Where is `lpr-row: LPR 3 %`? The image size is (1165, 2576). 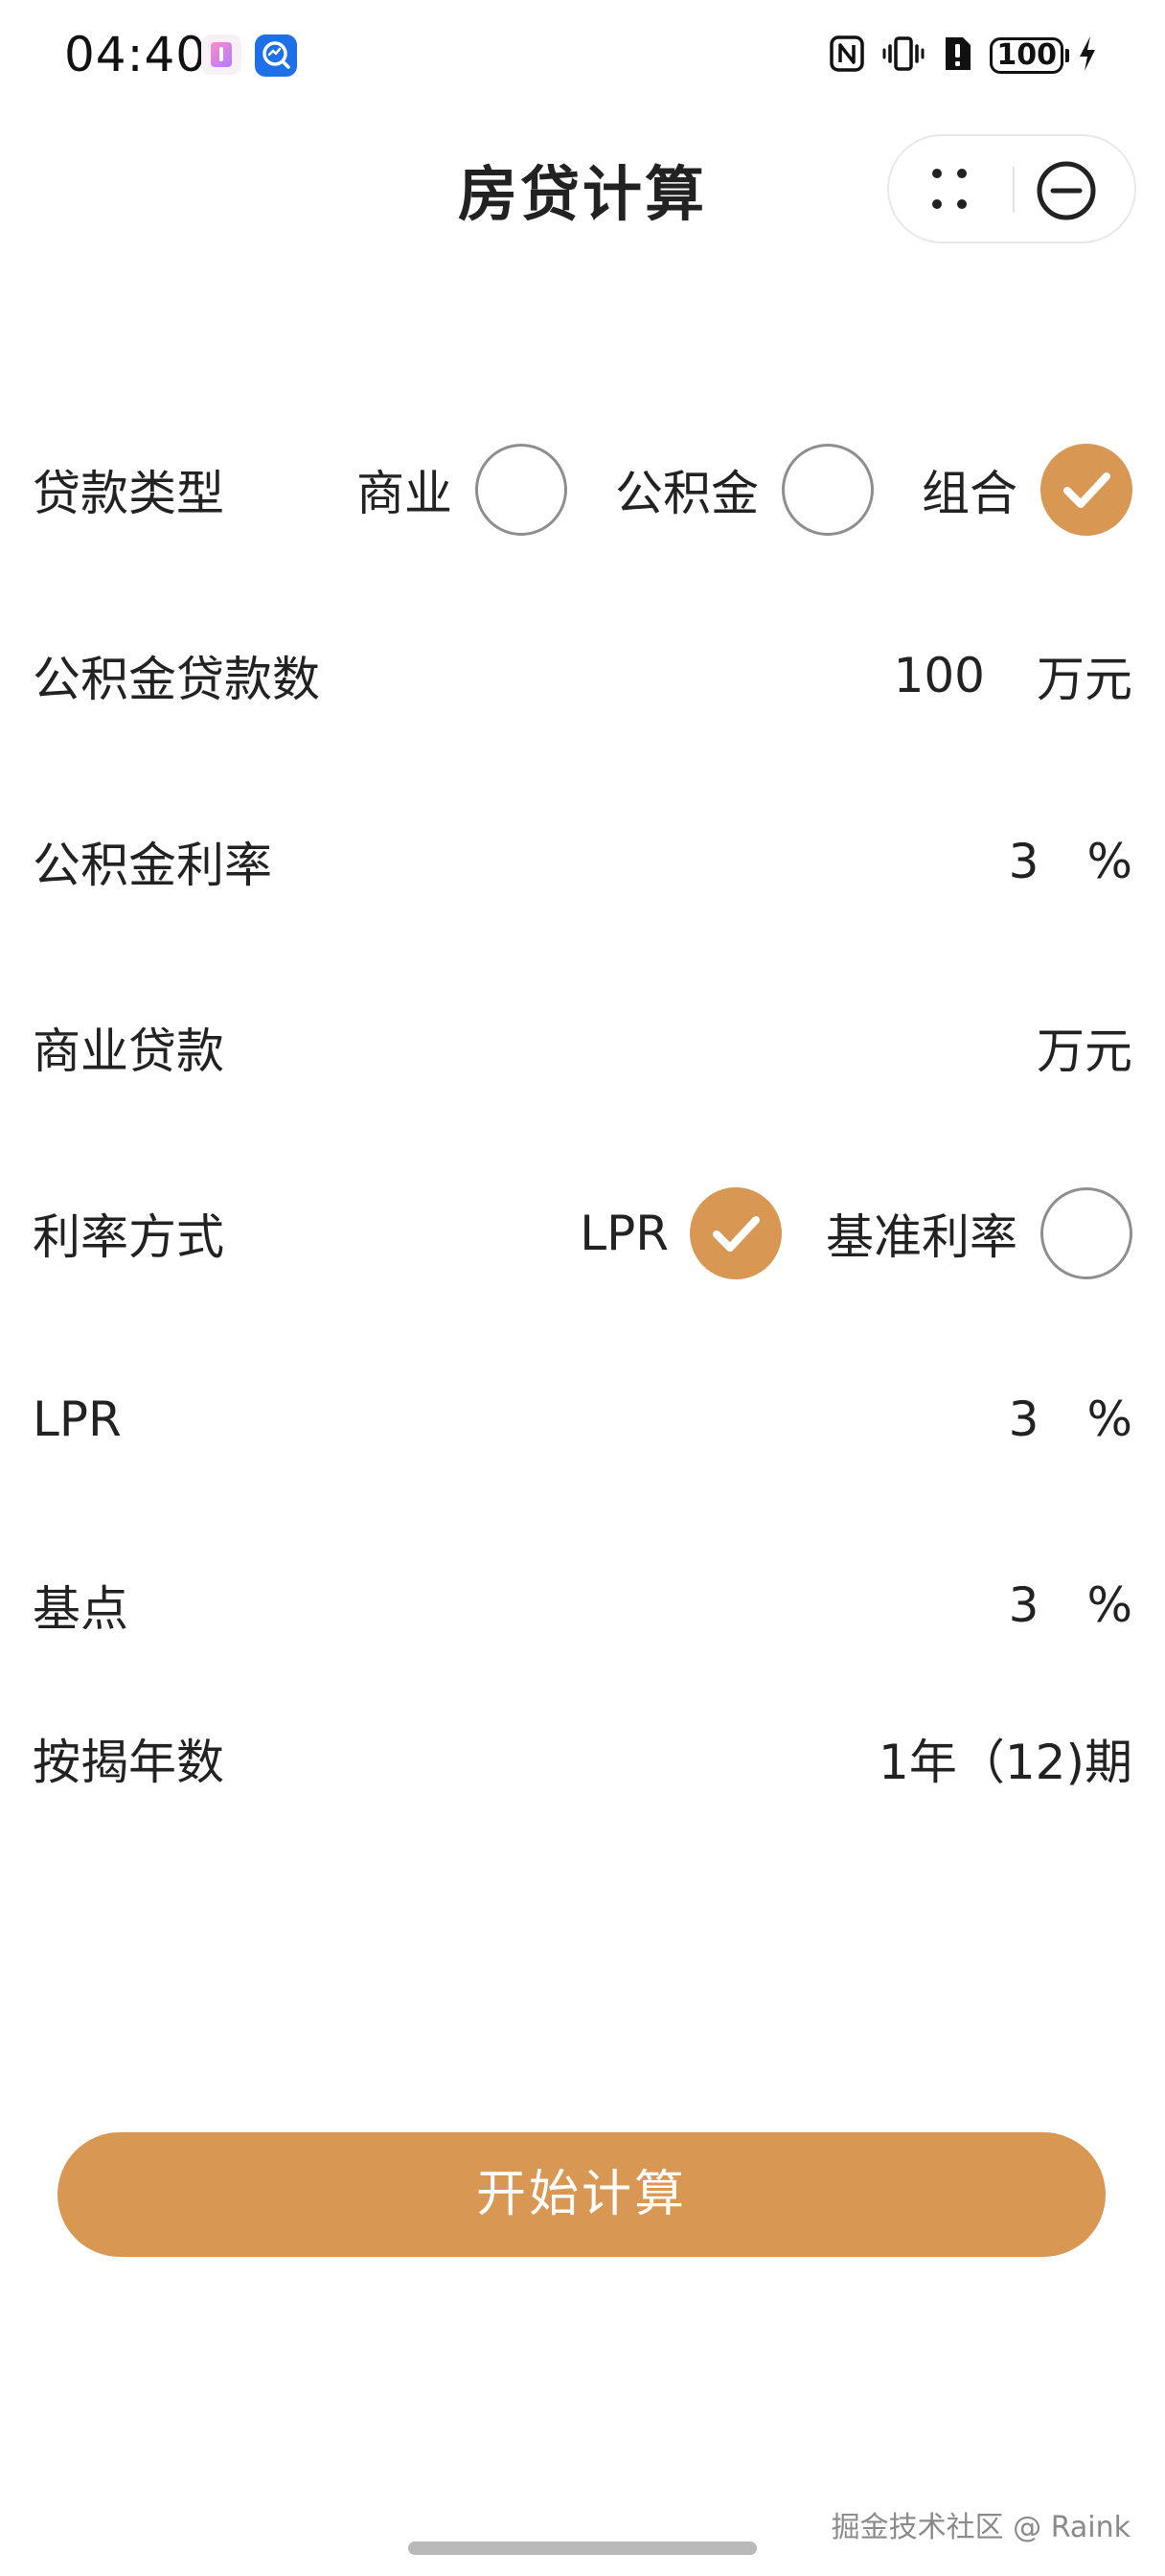
lpr-row: LPR 3 % is located at coordinates (582, 1419).